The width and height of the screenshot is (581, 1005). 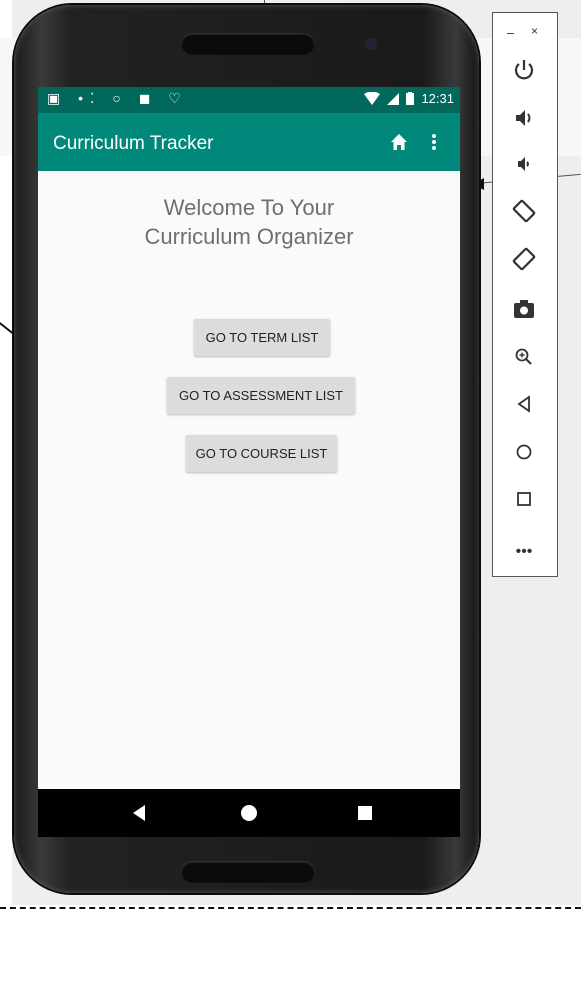 I want to click on welcome-line-1: Welcome To Your, so click(x=249, y=207).